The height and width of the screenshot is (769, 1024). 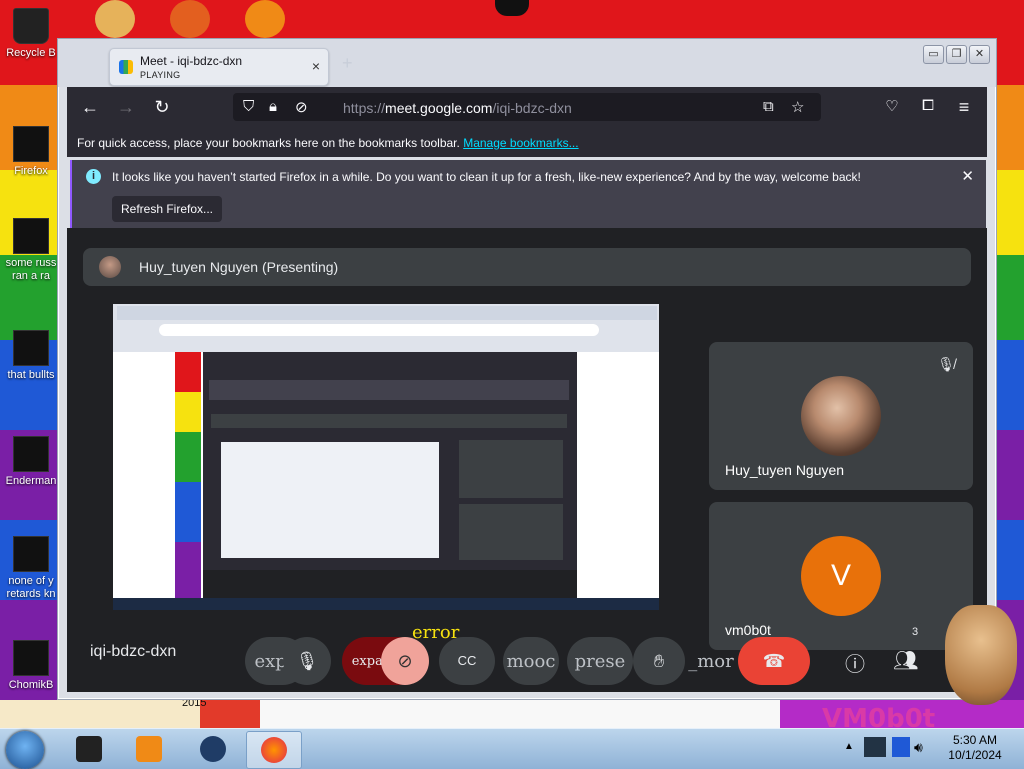 What do you see at coordinates (975, 740) in the screenshot?
I see `clock-time: 5:30 AM` at bounding box center [975, 740].